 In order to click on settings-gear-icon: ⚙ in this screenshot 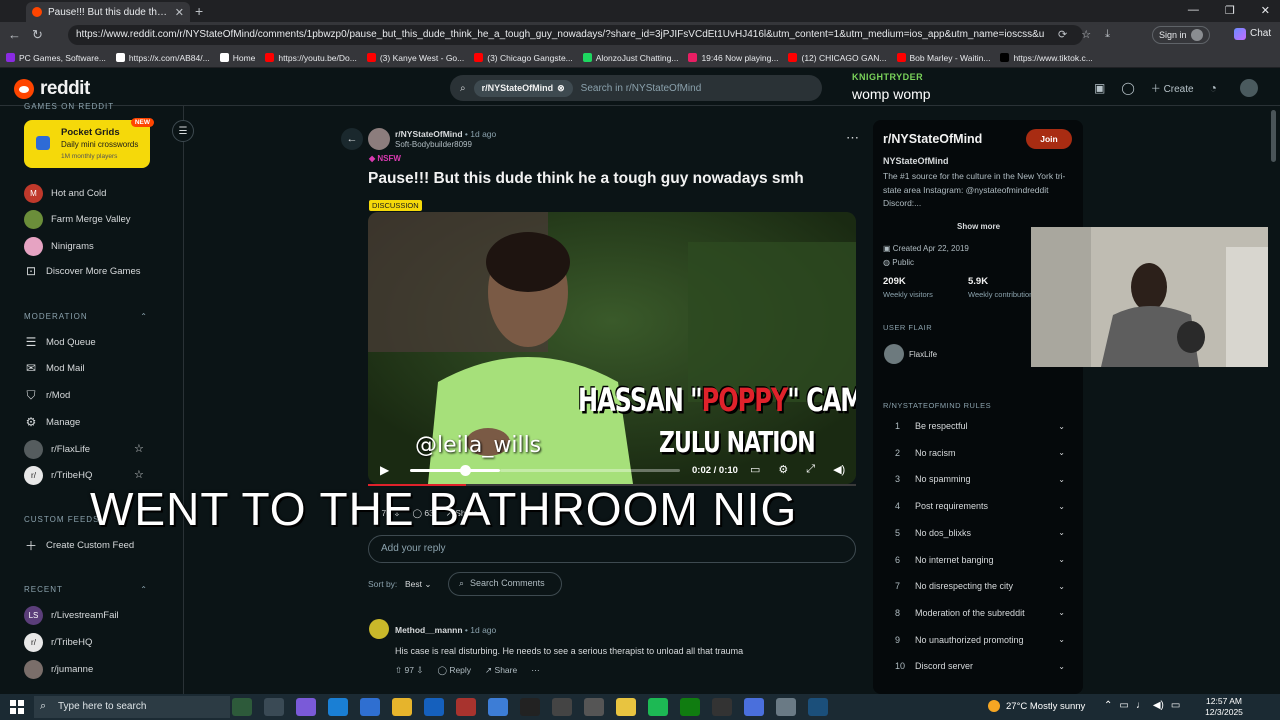, I will do `click(783, 469)`.